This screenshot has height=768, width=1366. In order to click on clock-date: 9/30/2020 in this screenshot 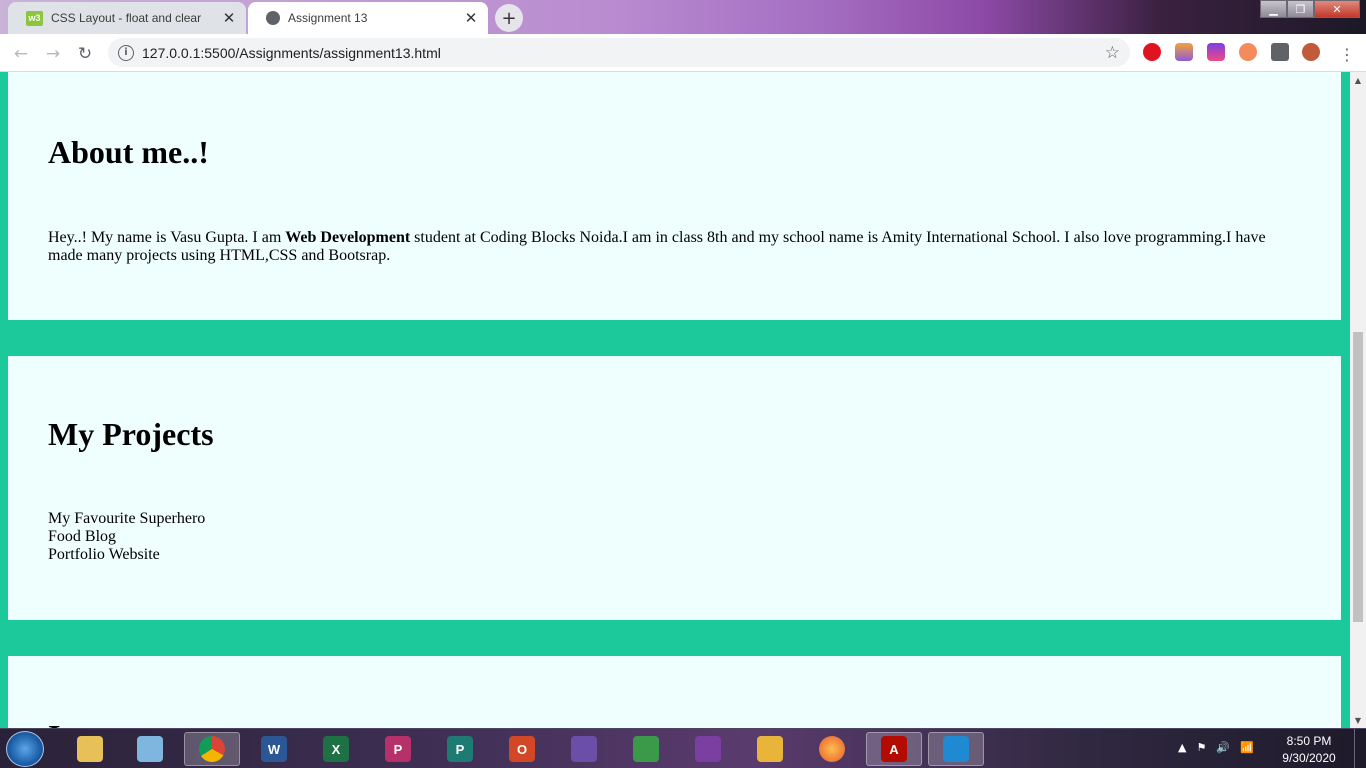, I will do `click(1309, 758)`.